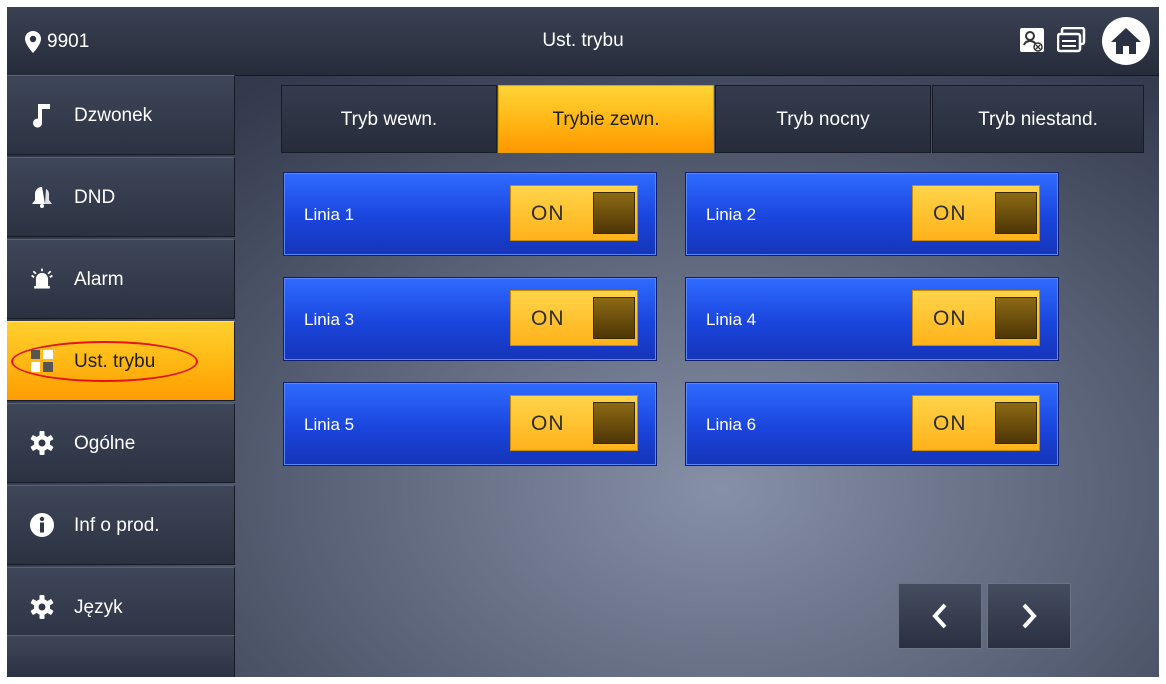 The image size is (1166, 684). I want to click on line-label: Linia 6, so click(731, 424).